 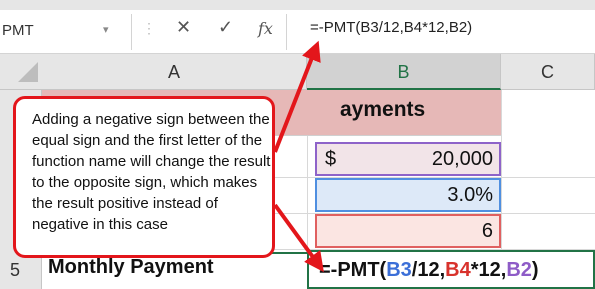 What do you see at coordinates (298, 238) in the screenshot?
I see `arrow-to-cell` at bounding box center [298, 238].